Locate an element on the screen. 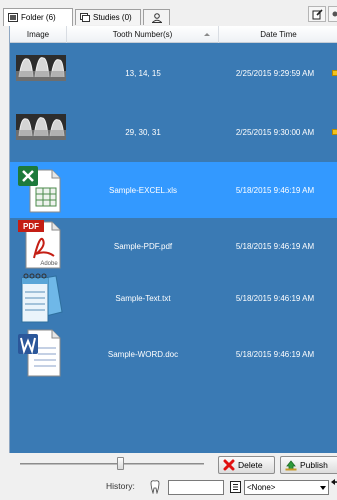 The image size is (337, 500). file-name-cell: Sample-PDF.pdf is located at coordinates (143, 246).